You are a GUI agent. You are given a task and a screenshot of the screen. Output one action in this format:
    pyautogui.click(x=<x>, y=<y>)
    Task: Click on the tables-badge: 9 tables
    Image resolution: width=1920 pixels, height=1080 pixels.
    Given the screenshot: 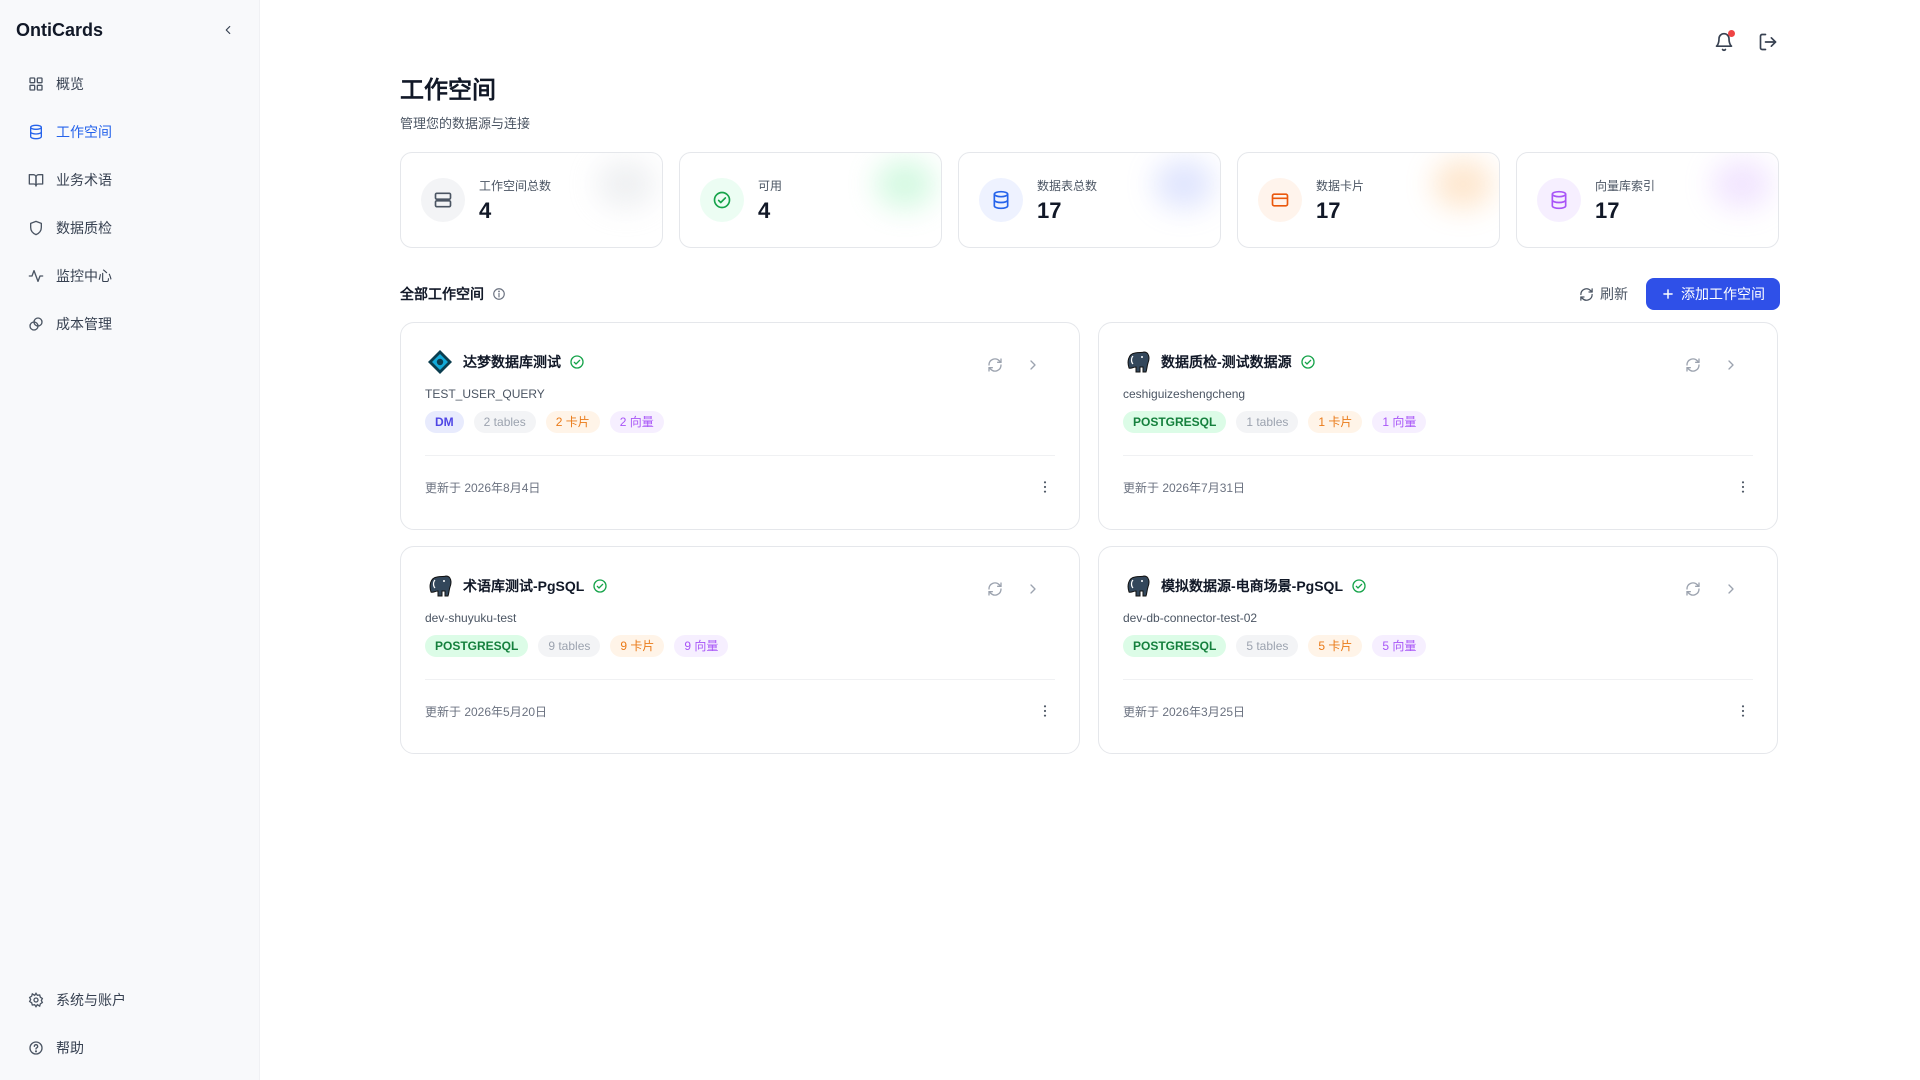 What is the action you would take?
    pyautogui.click(x=569, y=646)
    